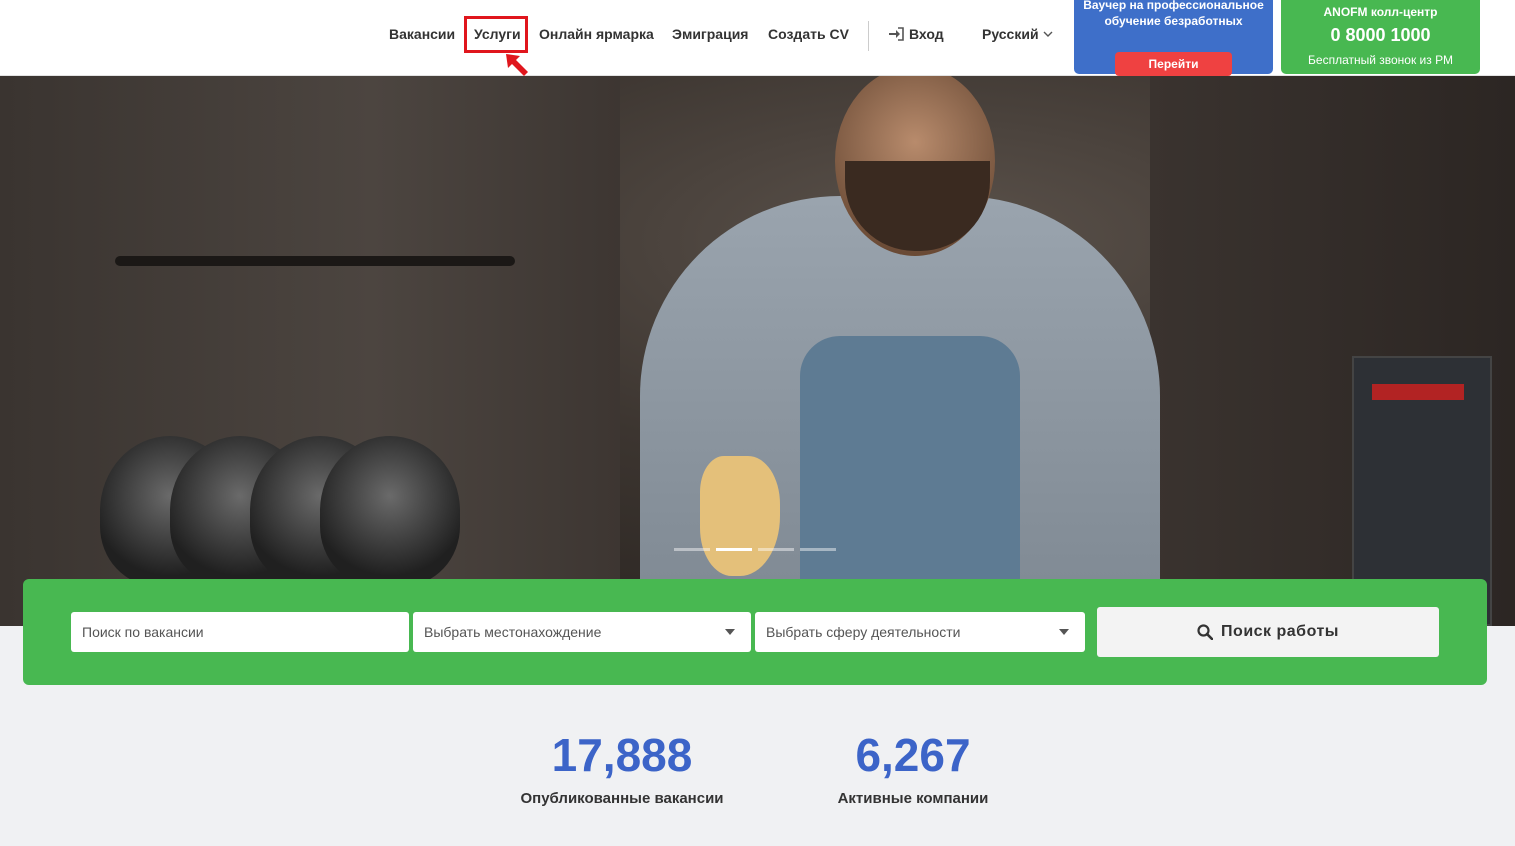 This screenshot has height=846, width=1515. Describe the element at coordinates (740, 516) in the screenshot. I see `pasta-shape` at that location.